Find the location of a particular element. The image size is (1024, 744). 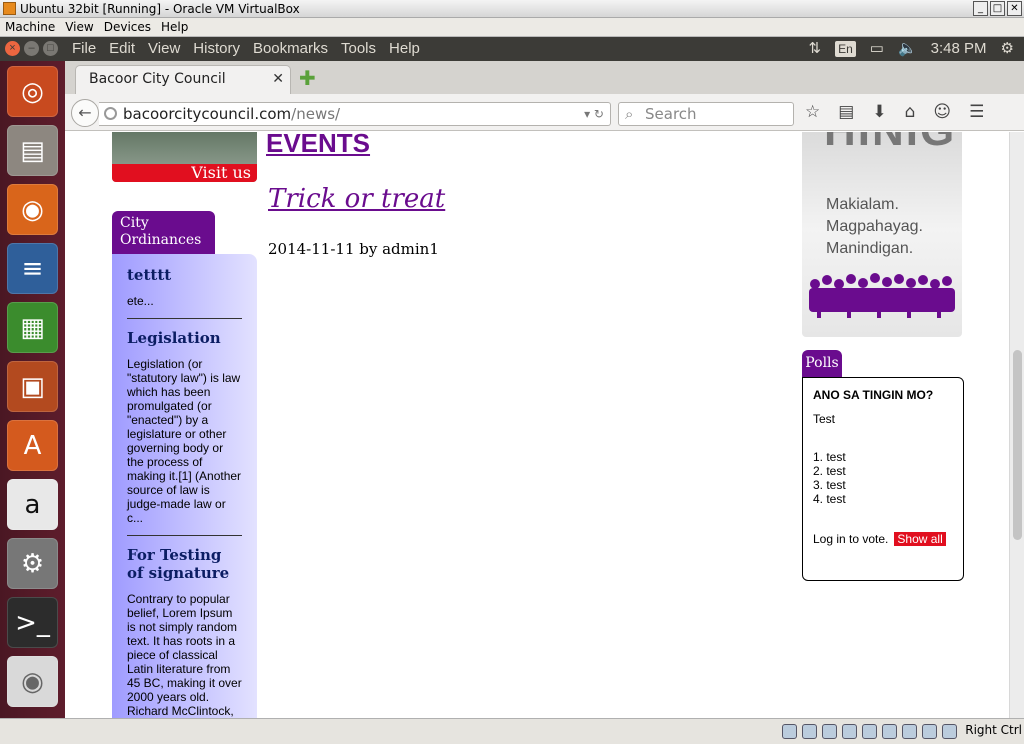

crowd-silhouette-icon is located at coordinates (882, 295).